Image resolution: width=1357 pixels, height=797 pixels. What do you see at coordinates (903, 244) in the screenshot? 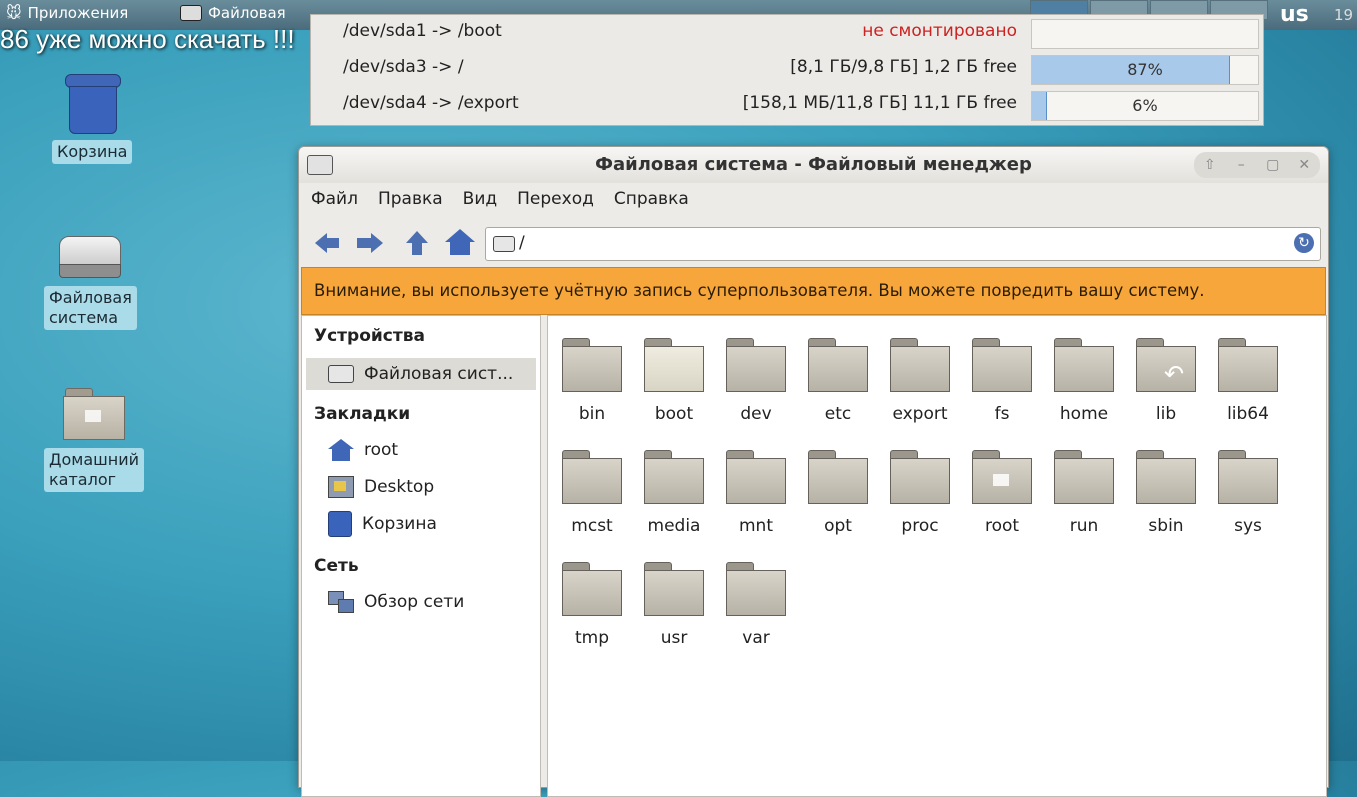
I see `location-bar: / ↻` at bounding box center [903, 244].